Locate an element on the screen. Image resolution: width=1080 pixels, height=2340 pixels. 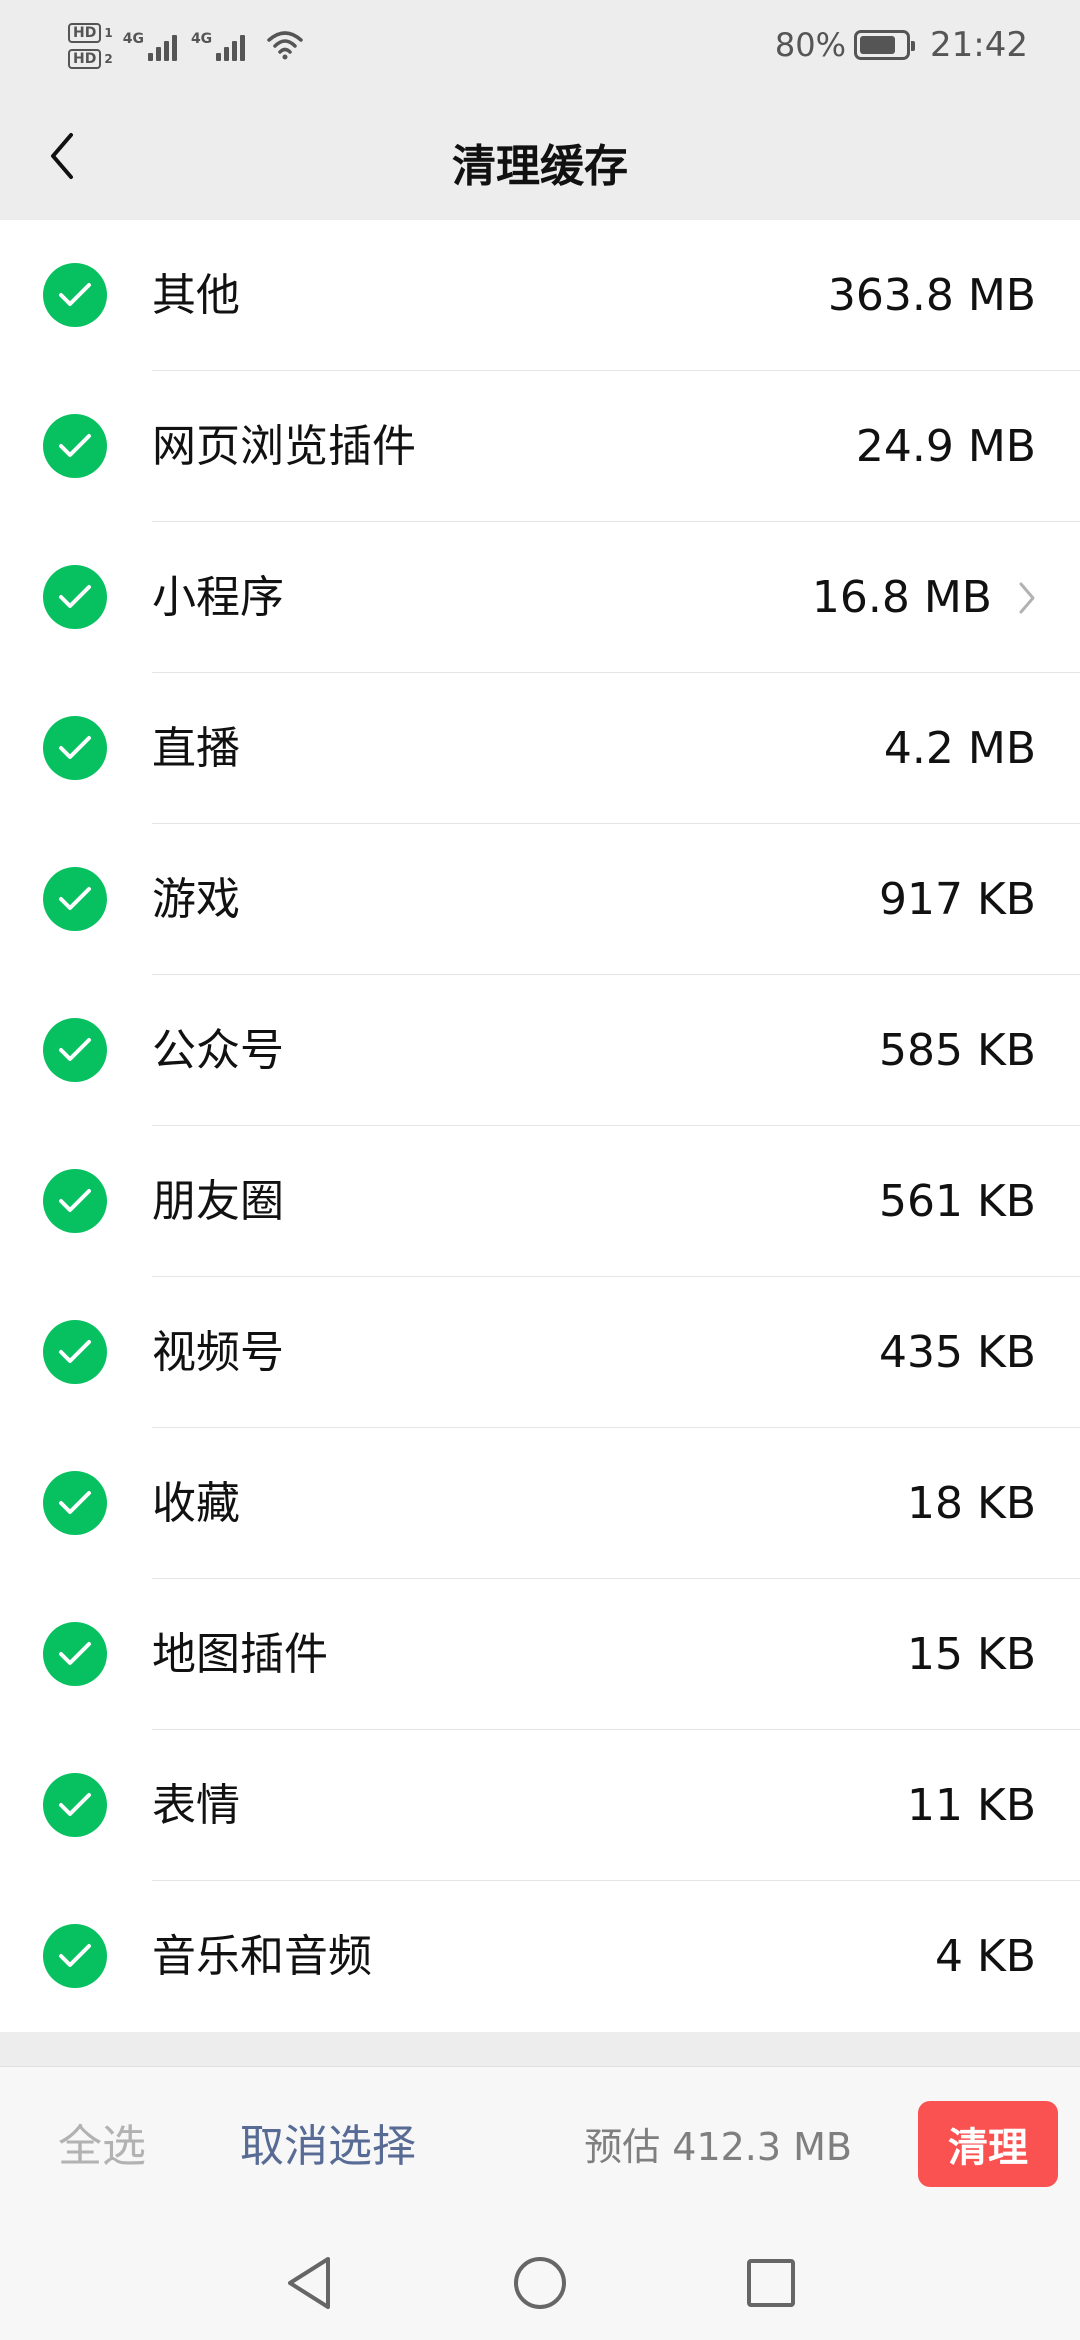
cache-item-row: 网页浏览插件 24.9 MB is located at coordinates (540, 446).